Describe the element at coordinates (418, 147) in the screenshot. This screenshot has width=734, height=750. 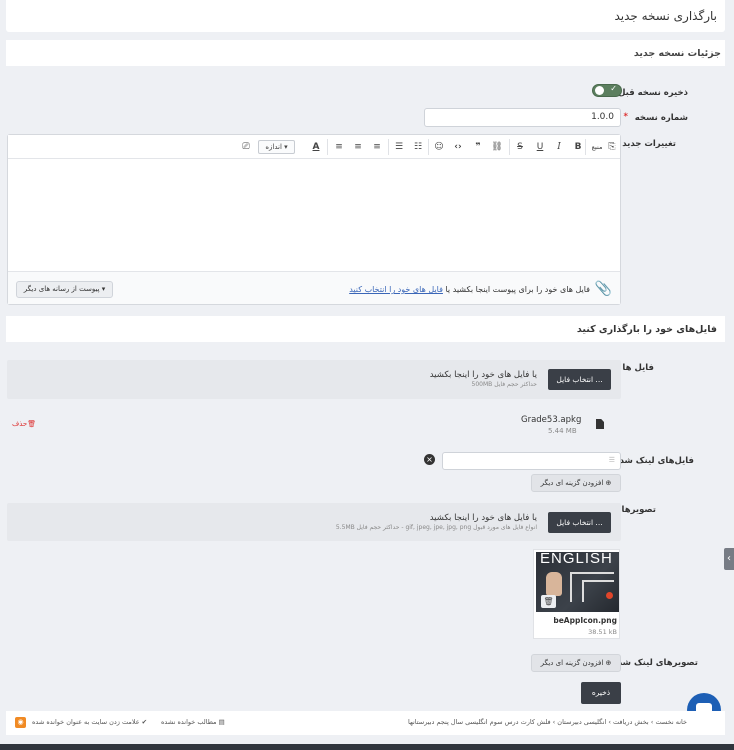
I see `ordered-list-icon: ☷` at that location.